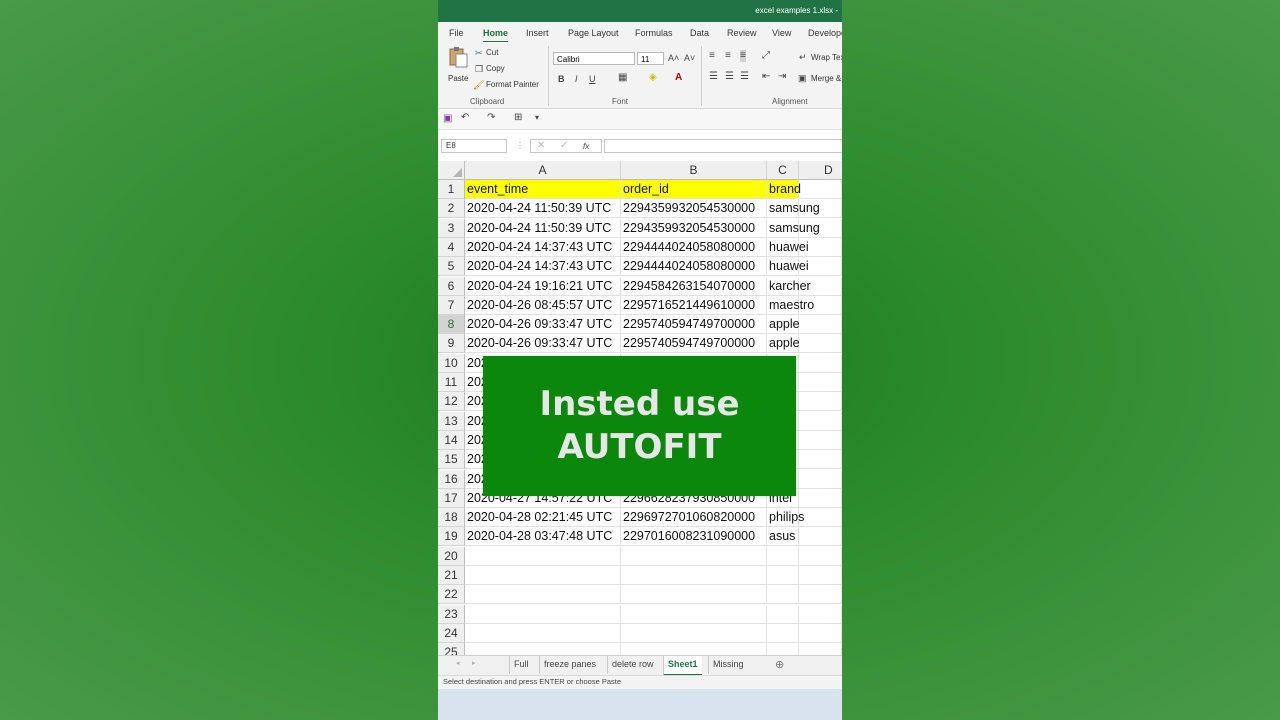 This screenshot has width=1280, height=720. What do you see at coordinates (820, 440) in the screenshot?
I see `cell-D14` at bounding box center [820, 440].